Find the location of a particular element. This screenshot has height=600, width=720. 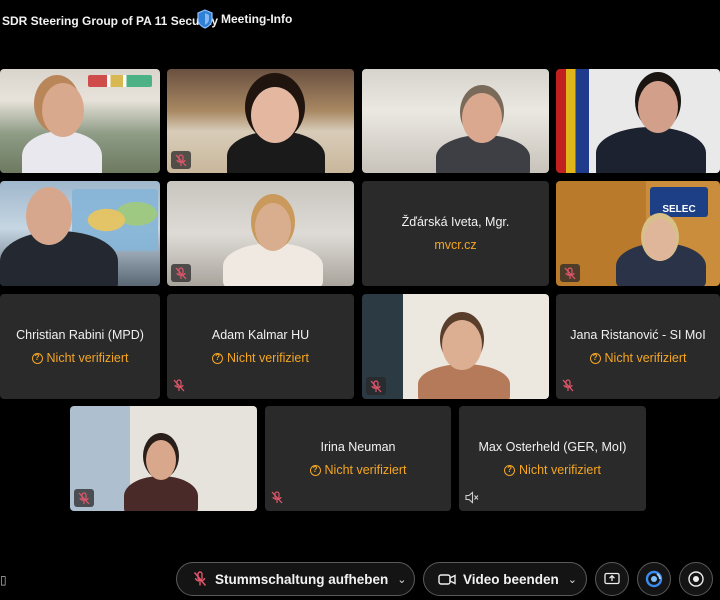

speaker-muted-icon is located at coordinates (472, 497).